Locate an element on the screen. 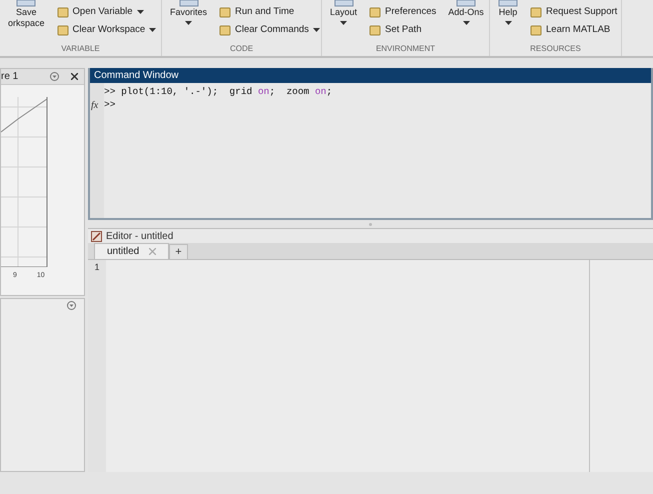 This screenshot has width=653, height=494. toolbar-button: Add-Ons is located at coordinates (466, 12).